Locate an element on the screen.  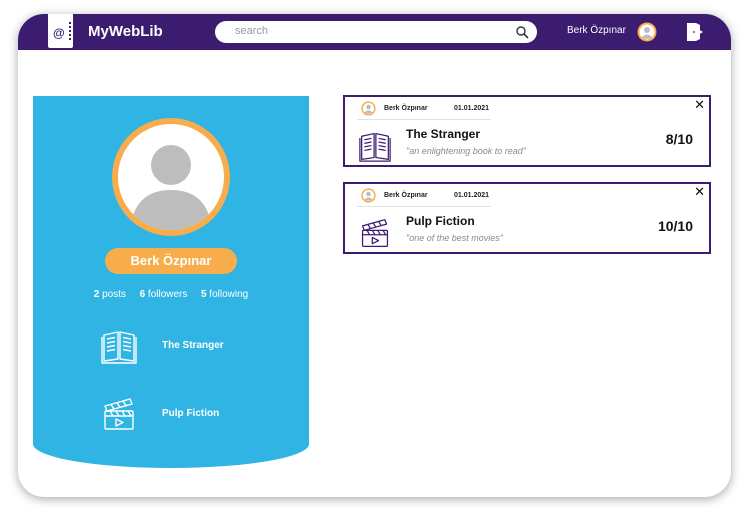
profile-stats: 2 posts 6 followers 5 following is located at coordinates (171, 294).